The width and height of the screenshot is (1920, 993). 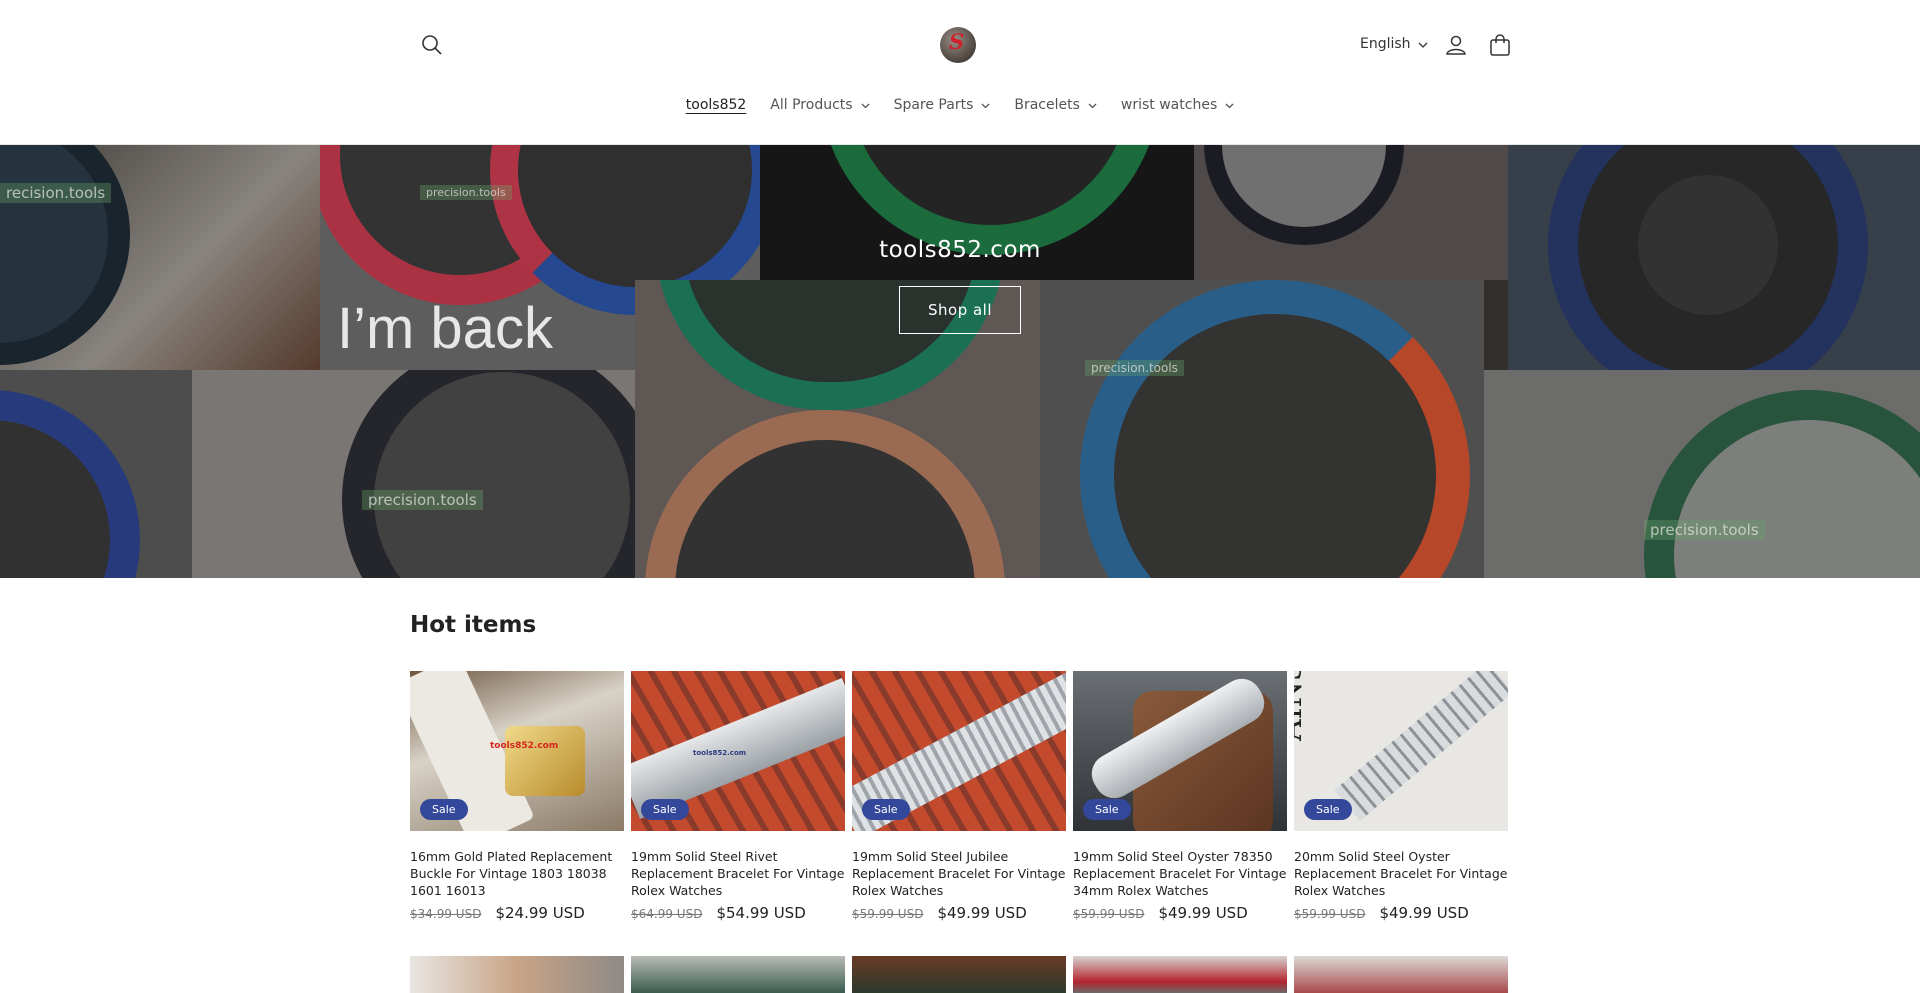 I want to click on nav-item-tools852: tools852, so click(x=716, y=105).